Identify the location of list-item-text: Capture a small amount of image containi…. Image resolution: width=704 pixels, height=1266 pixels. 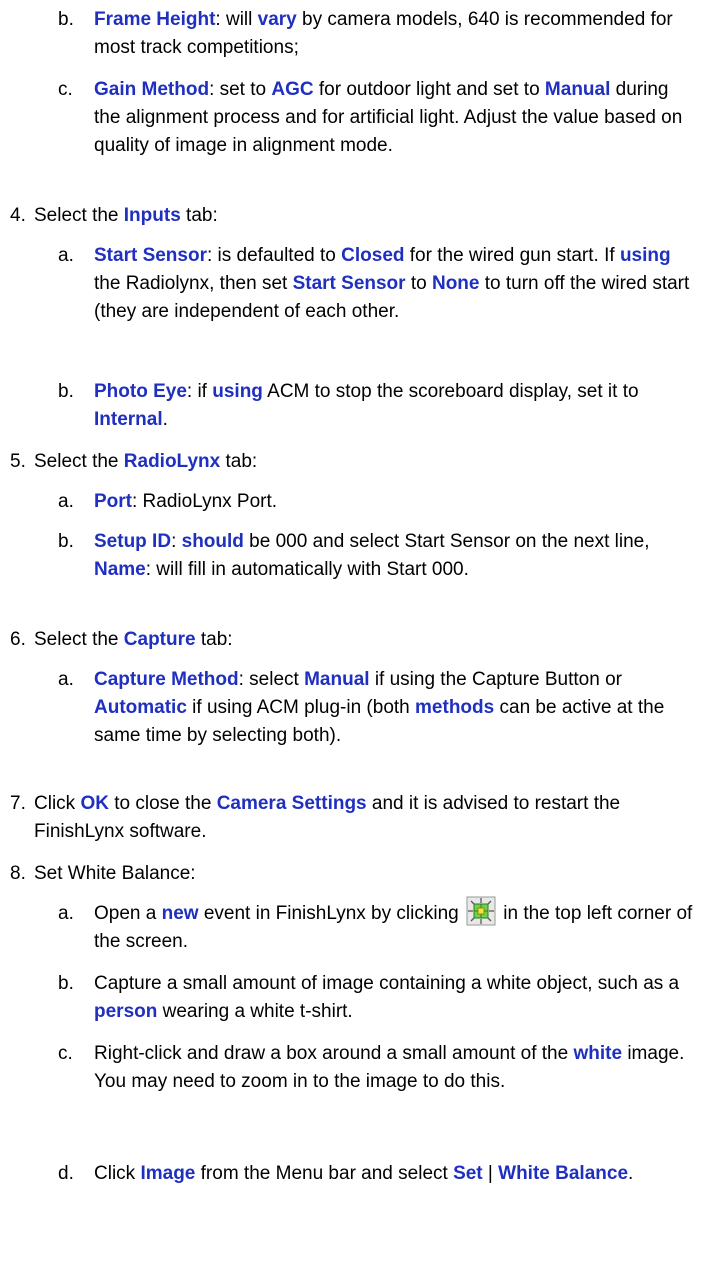
(394, 998).